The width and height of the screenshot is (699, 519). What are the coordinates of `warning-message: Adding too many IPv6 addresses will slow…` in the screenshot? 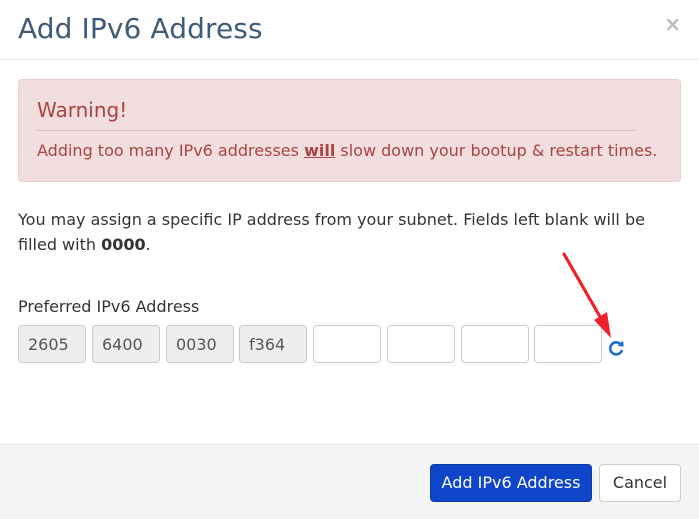 It's located at (347, 150).